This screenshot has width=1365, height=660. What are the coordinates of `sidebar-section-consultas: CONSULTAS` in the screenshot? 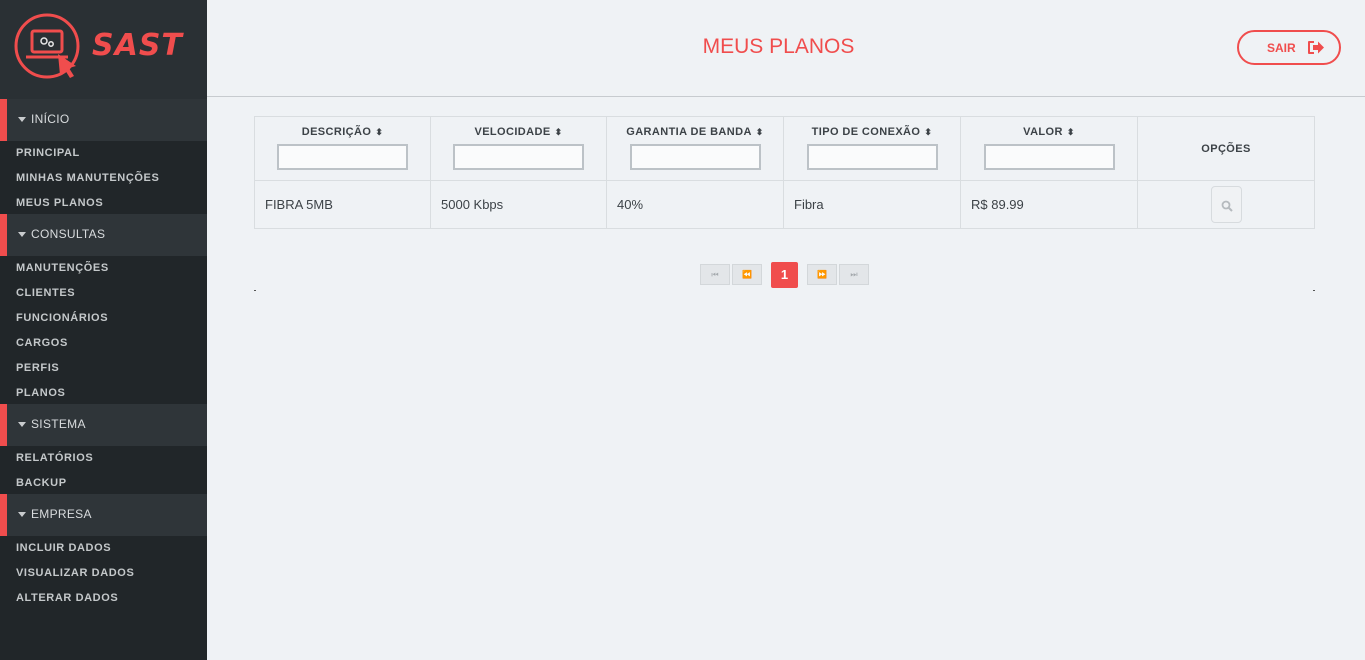 It's located at (103, 235).